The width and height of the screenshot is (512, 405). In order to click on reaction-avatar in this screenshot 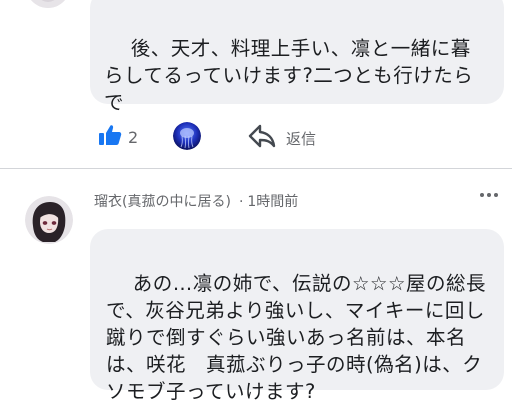, I will do `click(187, 136)`.